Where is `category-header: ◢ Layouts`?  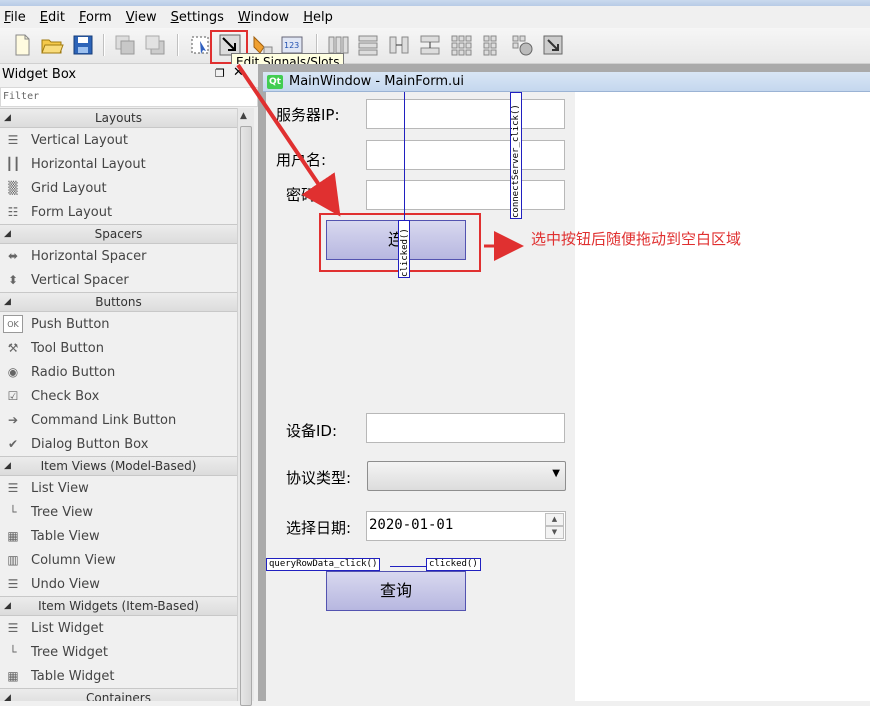 category-header: ◢ Layouts is located at coordinates (118, 118).